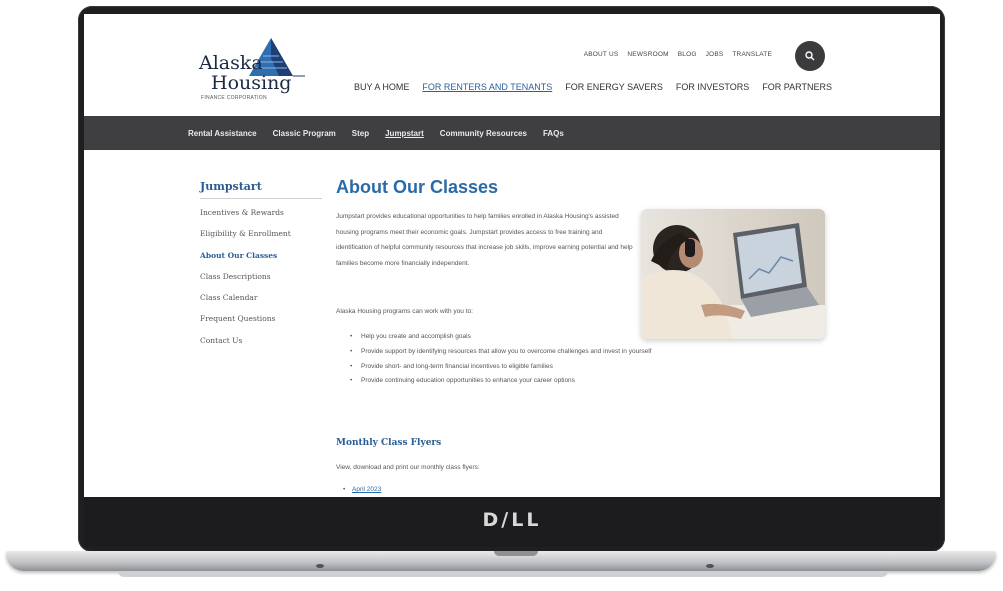 Image resolution: width=1003 pixels, height=591 pixels. What do you see at coordinates (487, 87) in the screenshot?
I see `main-nav-renters-and-tenants: FOR RENTERS AND TENANTS` at bounding box center [487, 87].